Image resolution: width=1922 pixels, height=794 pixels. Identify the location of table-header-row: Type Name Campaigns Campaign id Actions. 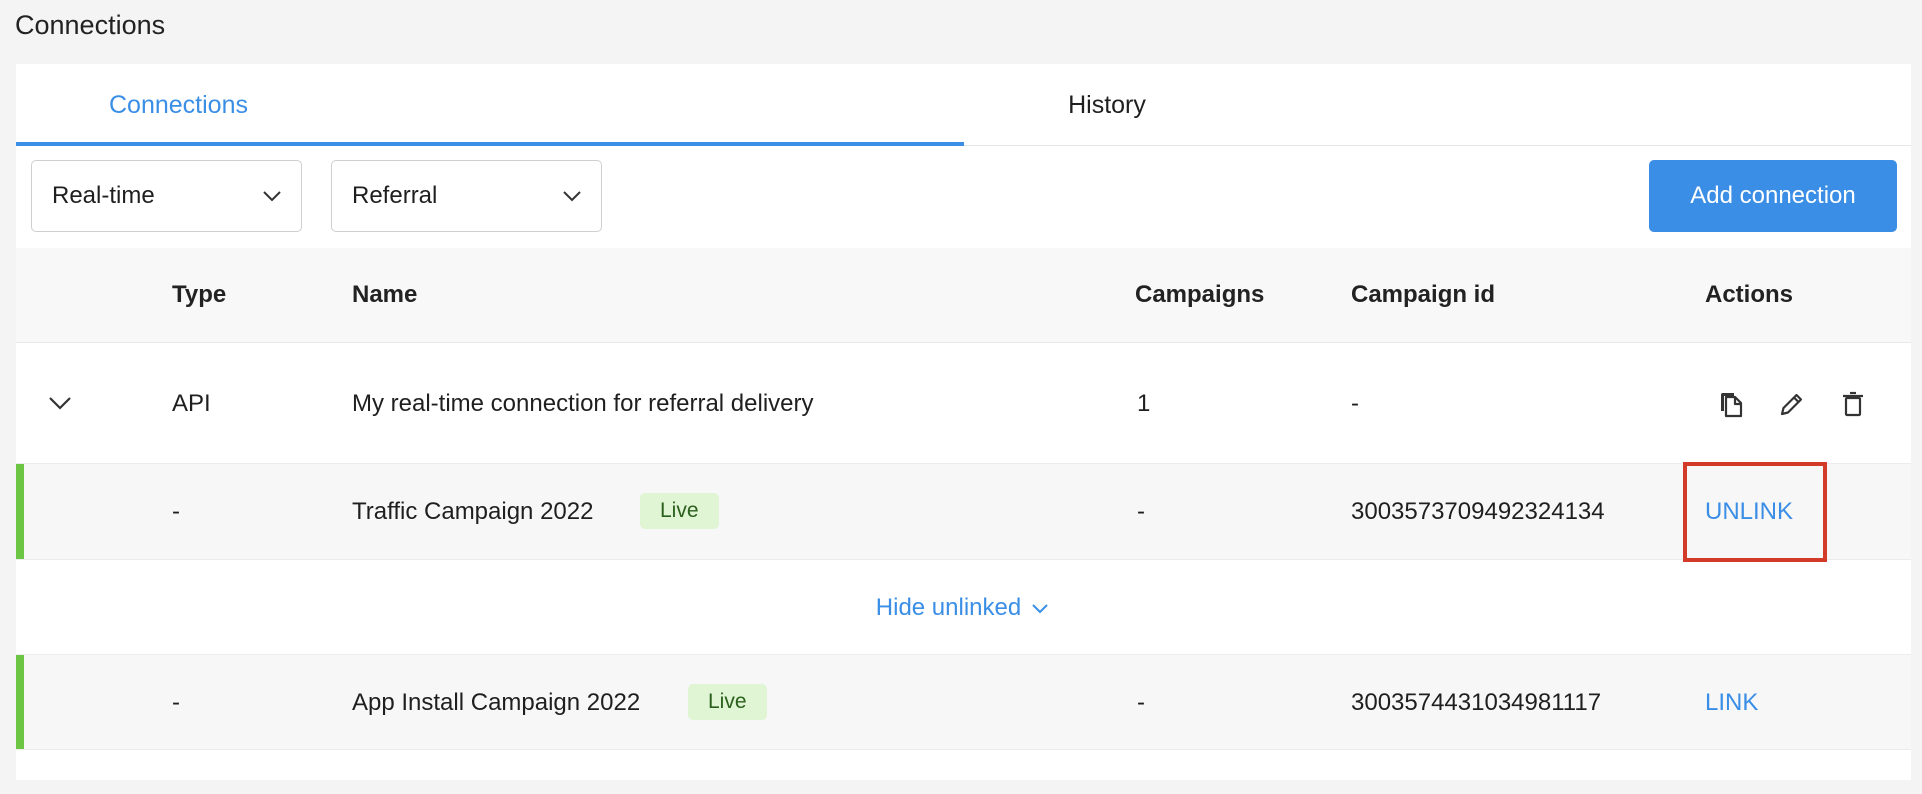
(963, 295).